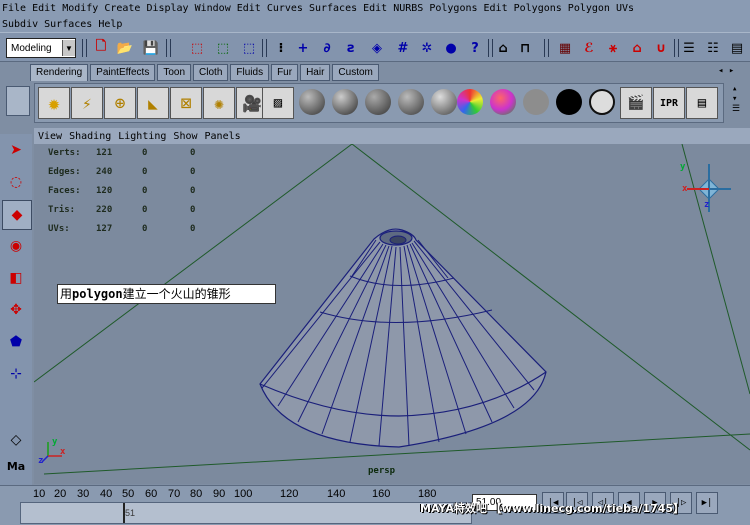  I want to click on select-component-icon: ⬚, so click(249, 48).